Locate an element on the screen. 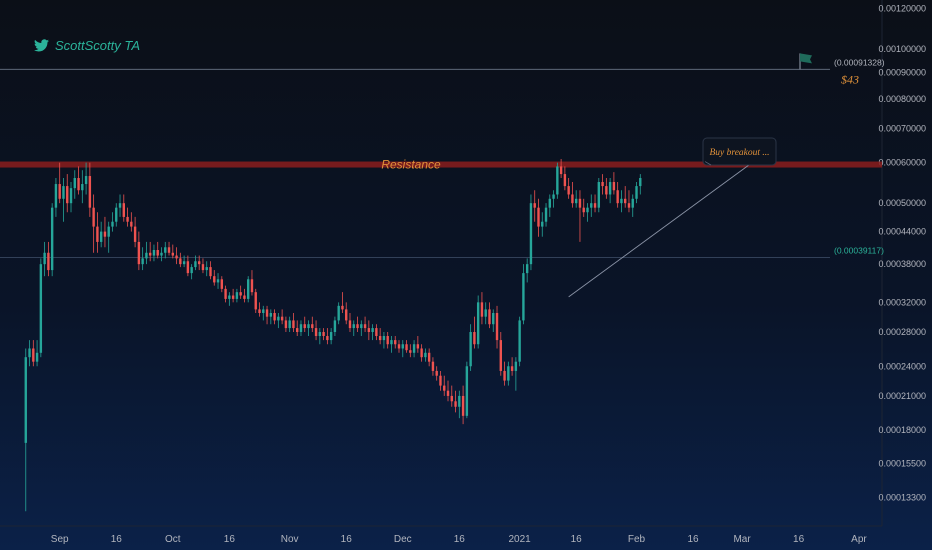 This screenshot has width=932, height=550. ascending-trendline is located at coordinates (659, 231).